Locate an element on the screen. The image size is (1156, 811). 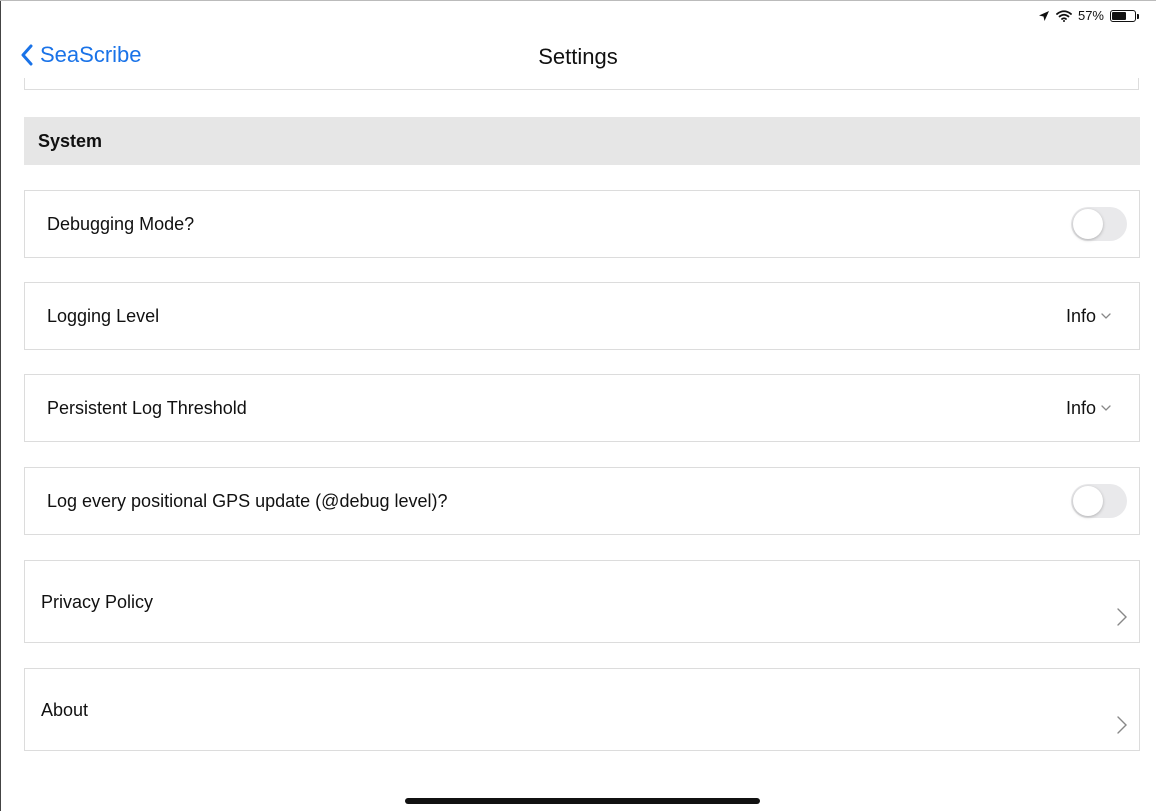
persistent-log-threshold-value: Info is located at coordinates (1080, 408).